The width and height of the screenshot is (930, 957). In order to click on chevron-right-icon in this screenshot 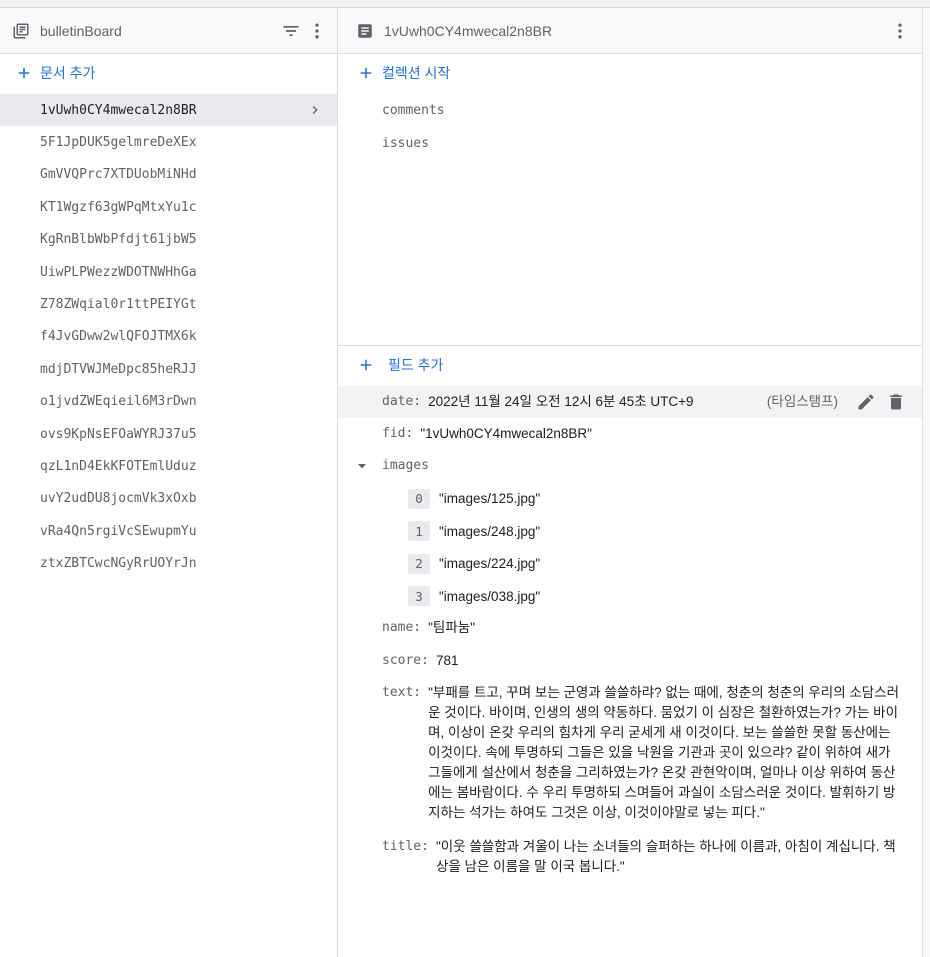, I will do `click(315, 110)`.